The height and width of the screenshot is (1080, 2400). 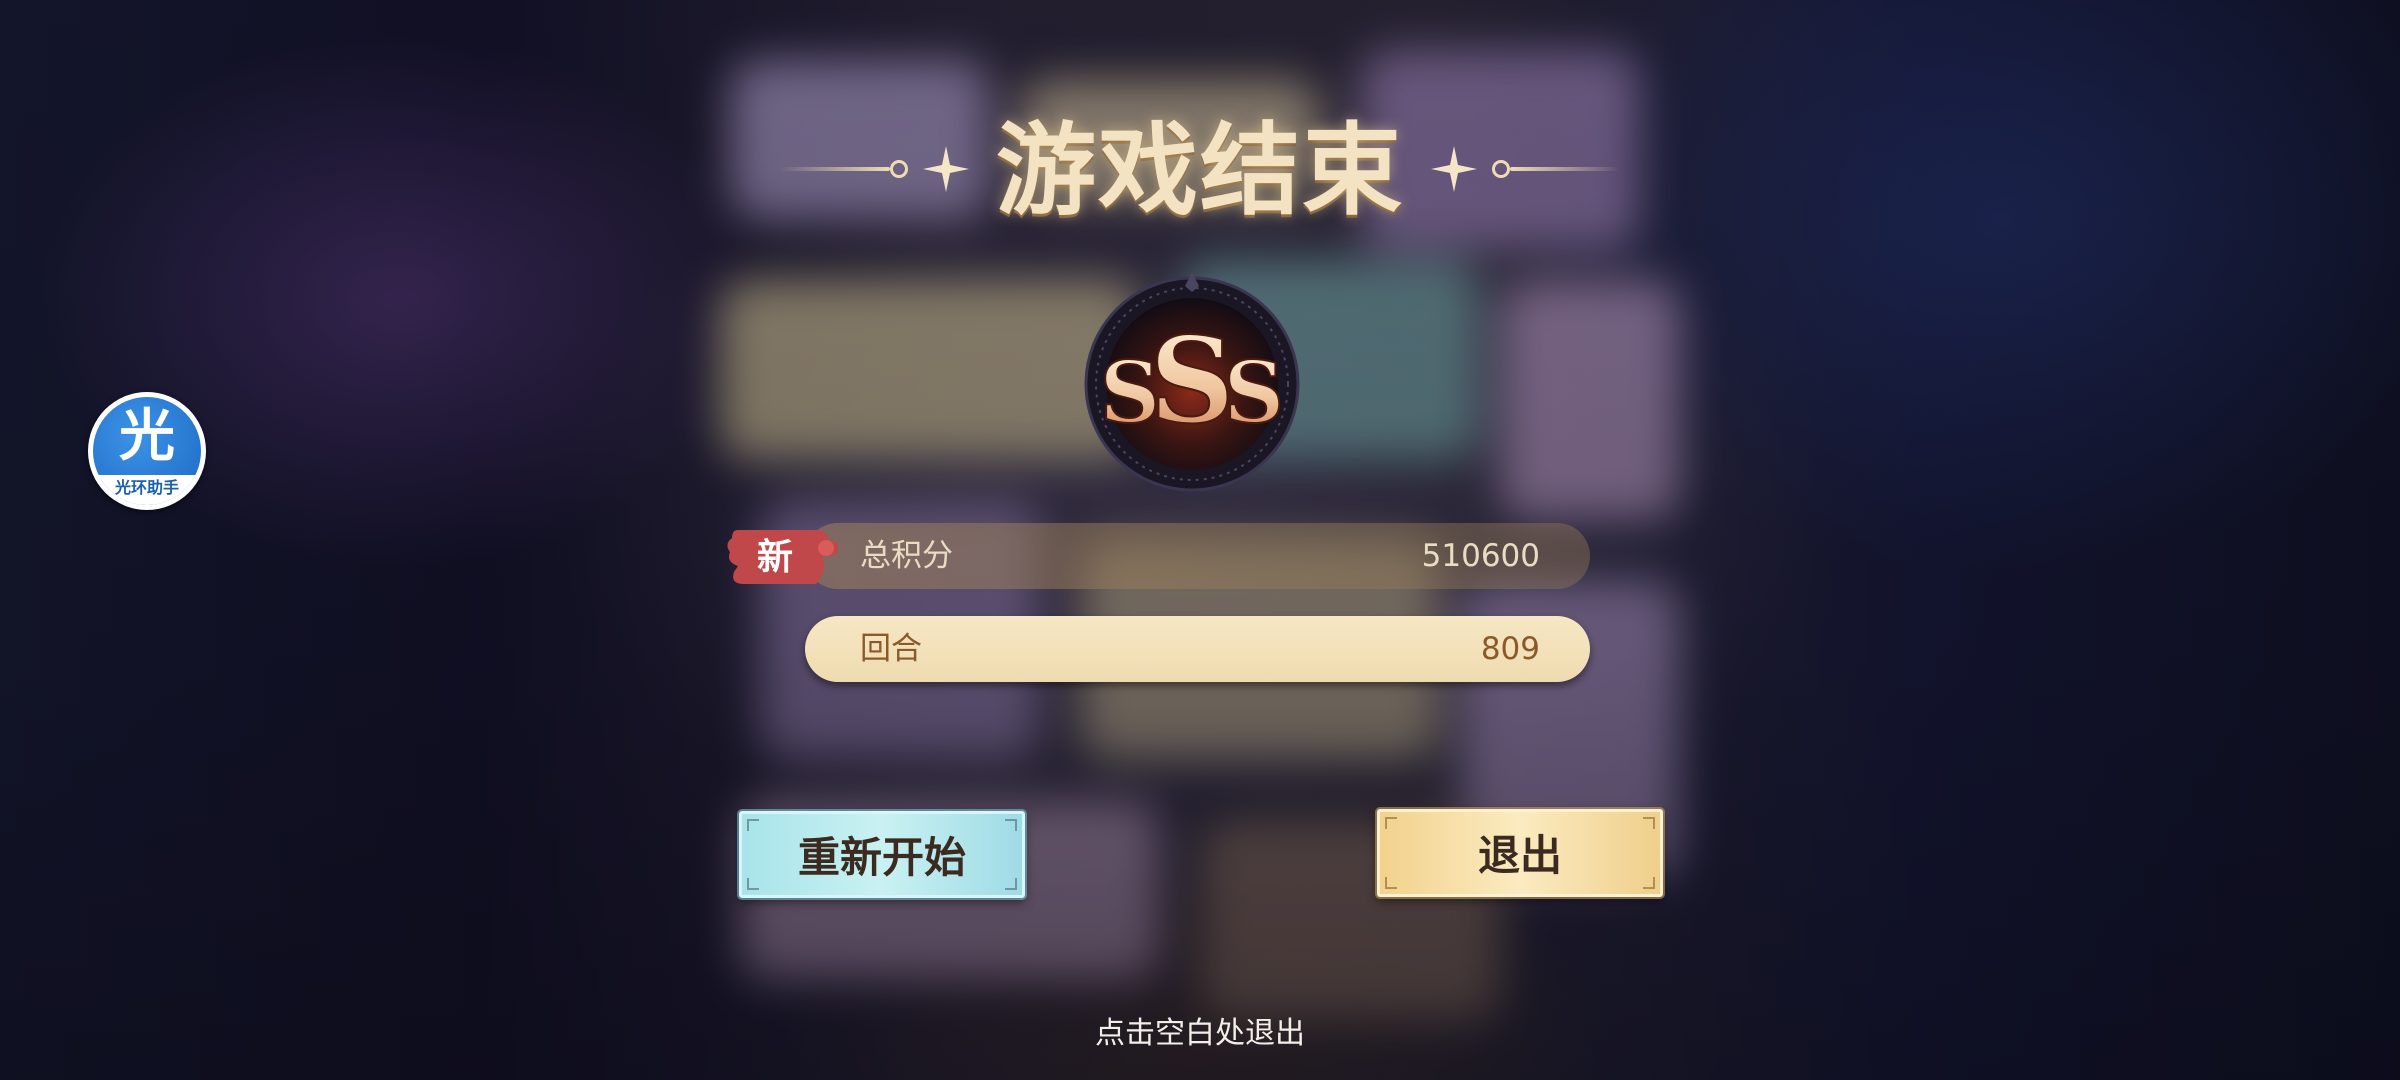 I want to click on rounds-value: 809, so click(x=1510, y=649).